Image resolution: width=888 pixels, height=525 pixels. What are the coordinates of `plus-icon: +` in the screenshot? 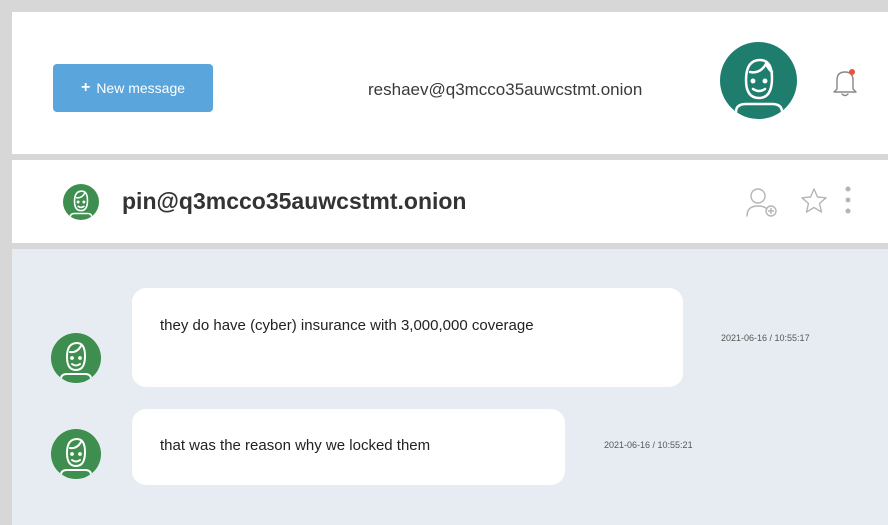 It's located at (85, 87).